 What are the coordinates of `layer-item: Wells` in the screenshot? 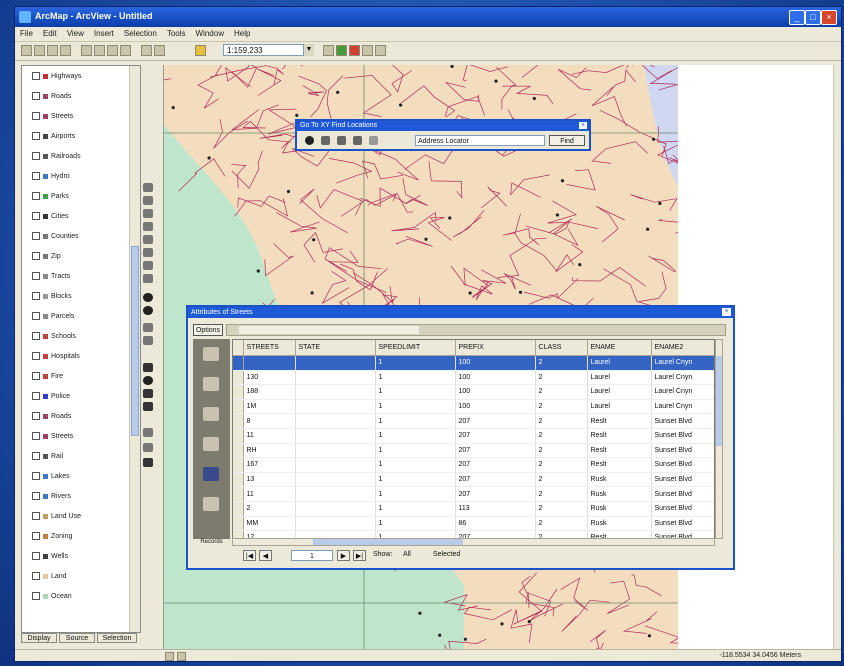 It's located at (50, 556).